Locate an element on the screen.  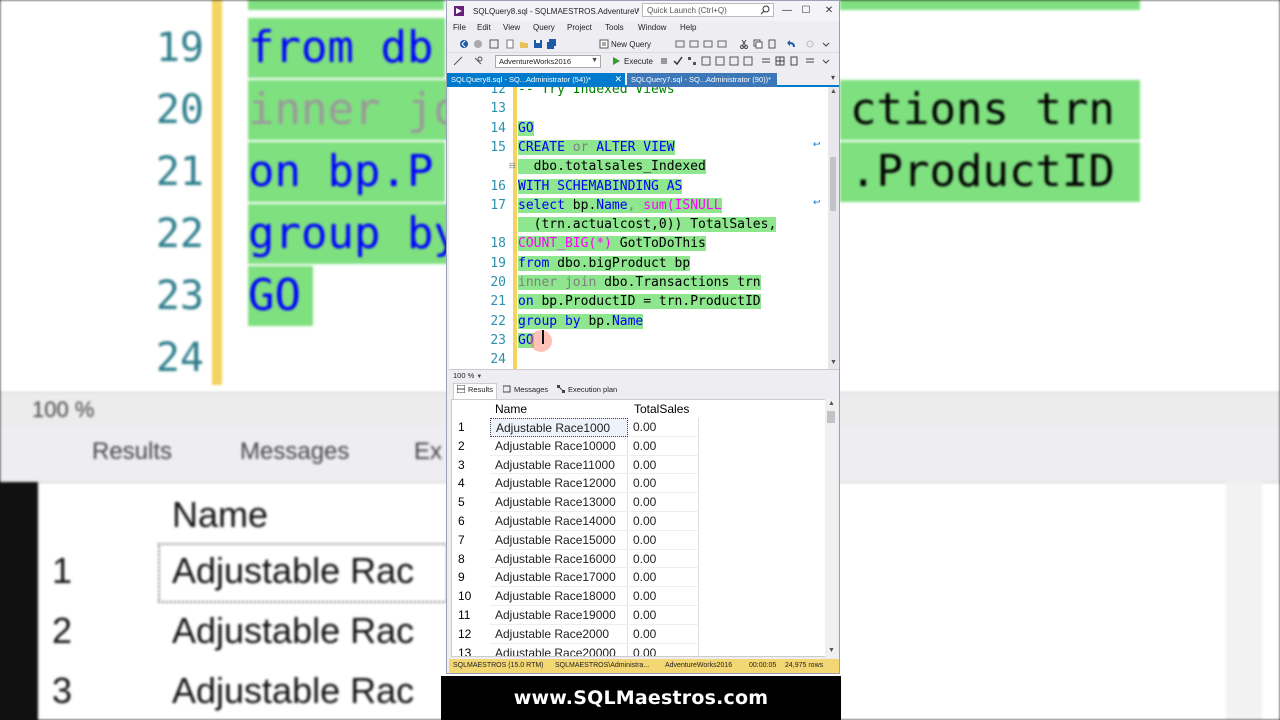
new-file-icon is located at coordinates (510, 44).